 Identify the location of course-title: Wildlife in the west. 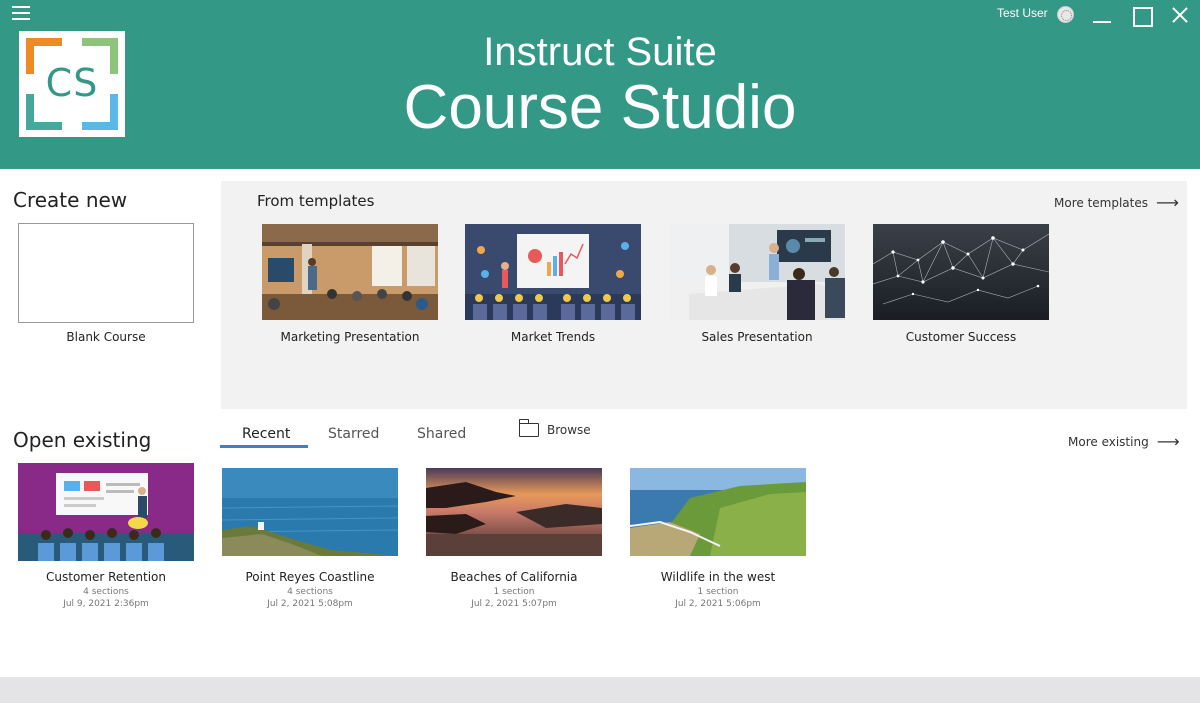
(718, 577).